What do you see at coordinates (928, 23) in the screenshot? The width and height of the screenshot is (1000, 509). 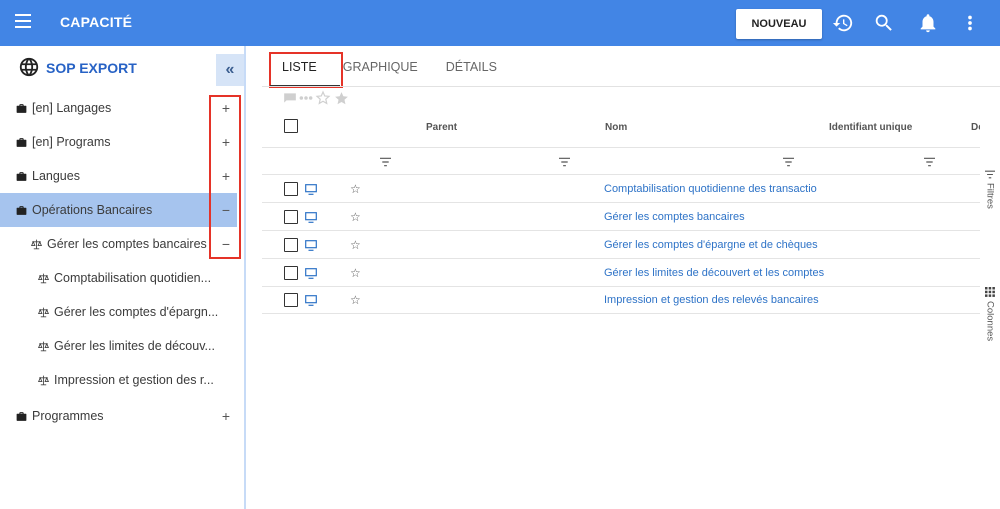 I see `bell-icon` at bounding box center [928, 23].